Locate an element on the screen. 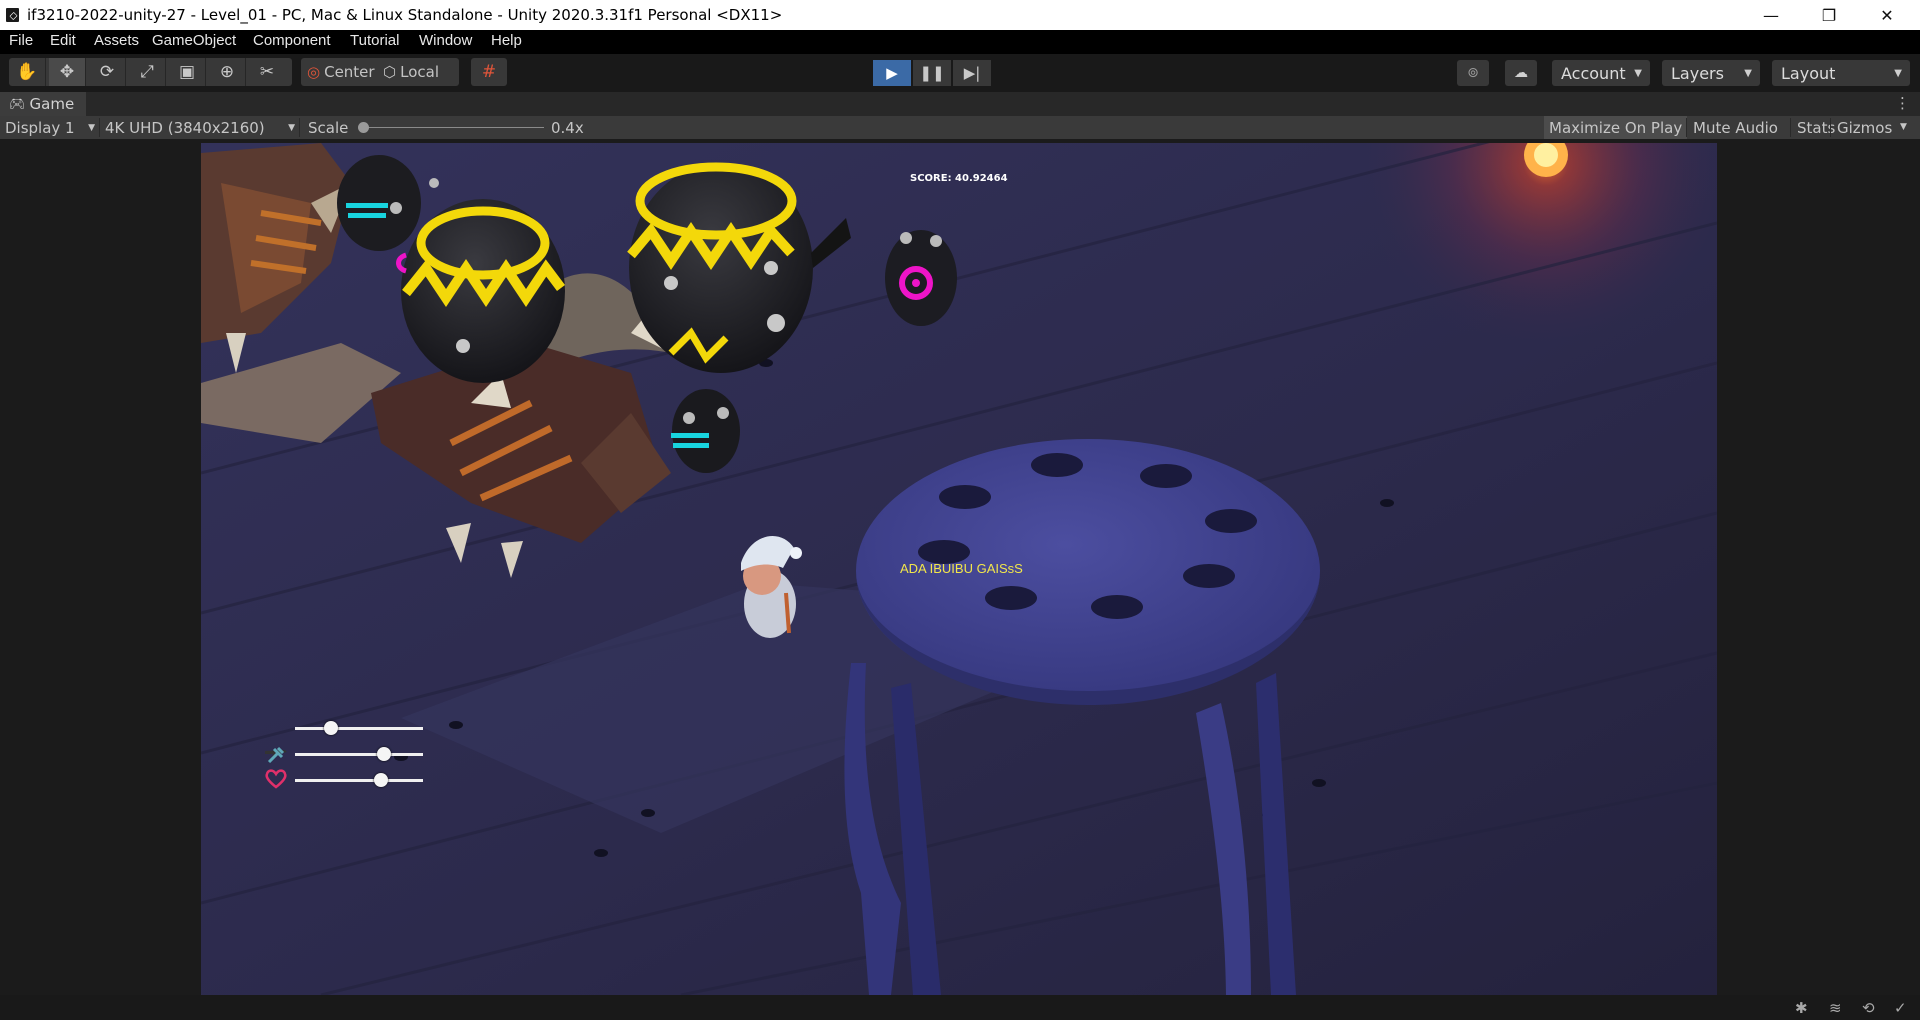 The image size is (1920, 1020). bear-enemy is located at coordinates (921, 278).